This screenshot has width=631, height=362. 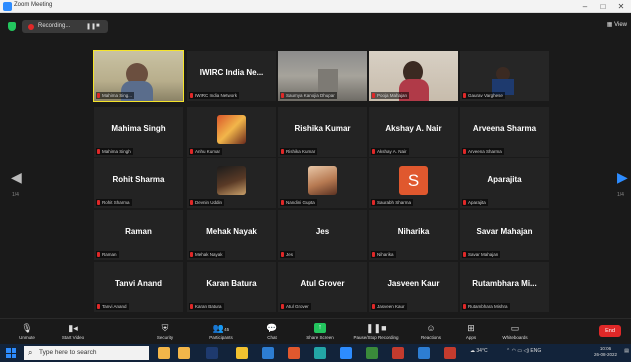 I want to click on participant-tile: Akshay A. Nair Akshay A. Nair, so click(x=413, y=132).